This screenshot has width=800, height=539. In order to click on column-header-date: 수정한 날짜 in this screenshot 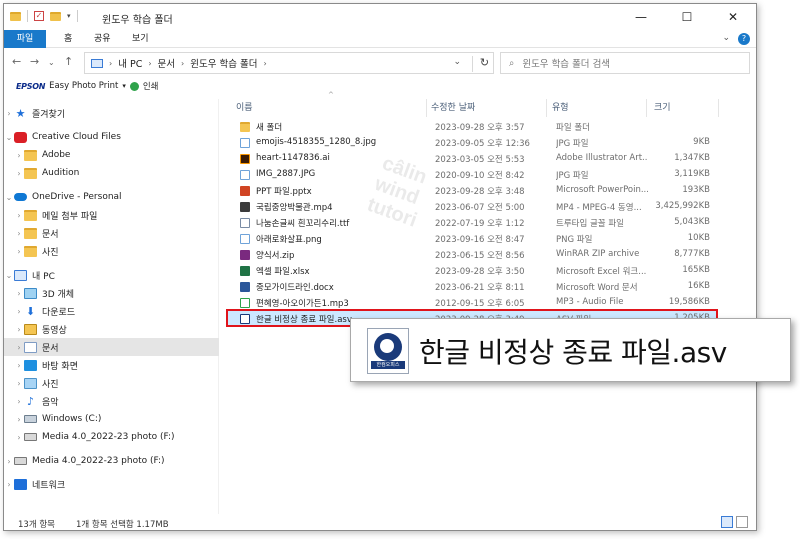, I will do `click(453, 108)`.